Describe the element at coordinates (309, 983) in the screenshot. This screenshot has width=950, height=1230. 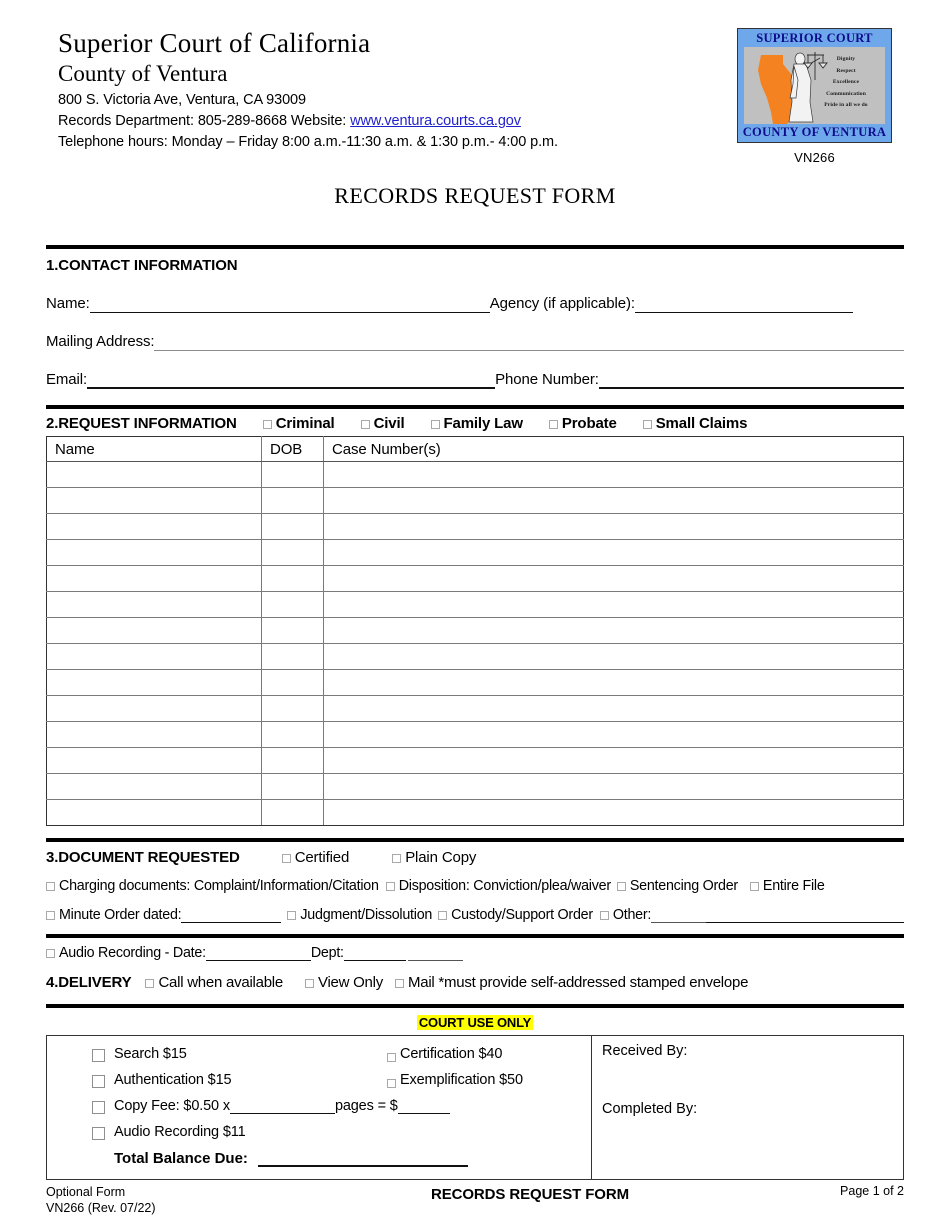
I see `checkbox-view-only-icon` at that location.